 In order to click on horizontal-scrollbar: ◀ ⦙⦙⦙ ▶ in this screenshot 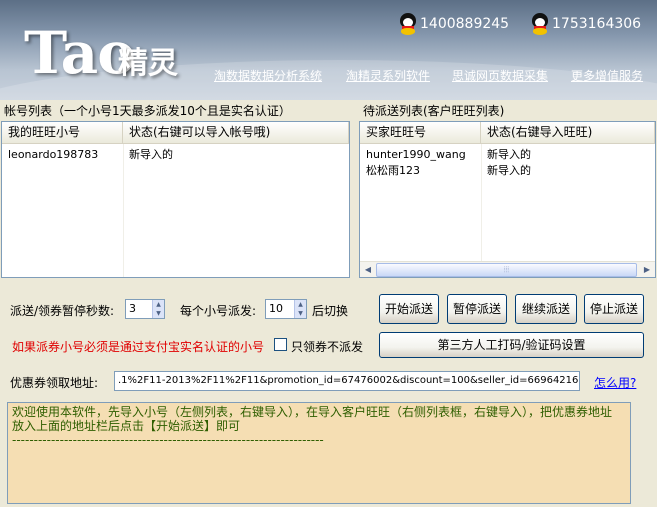, I will do `click(507, 269)`.